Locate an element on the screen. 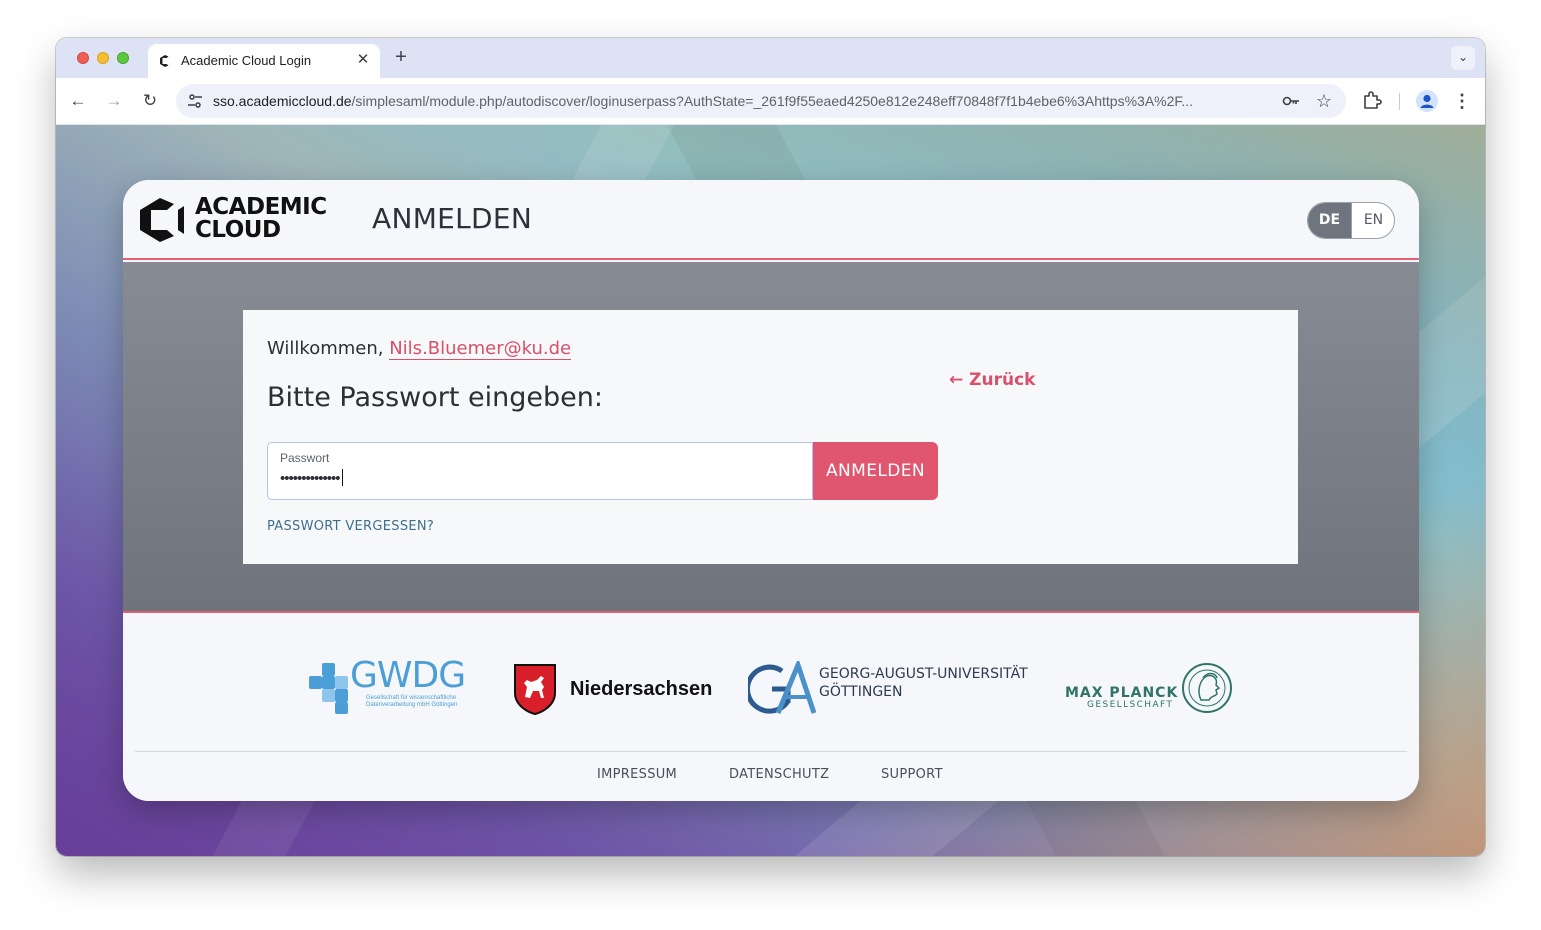  url-host: sso.academiccloud.de is located at coordinates (282, 101).